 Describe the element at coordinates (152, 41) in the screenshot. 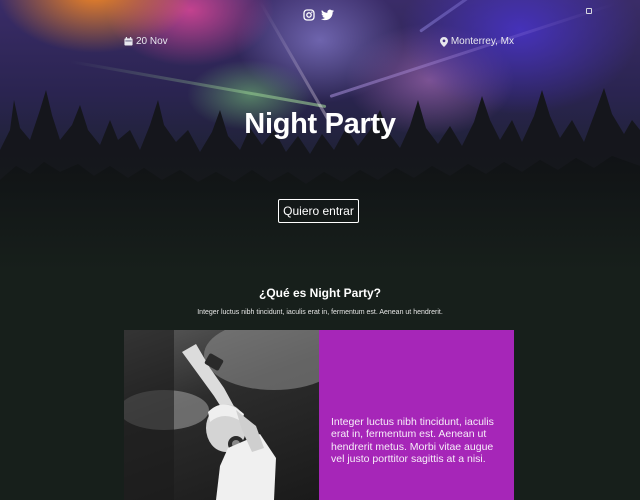

I see `event-date-text: 20 Nov` at that location.